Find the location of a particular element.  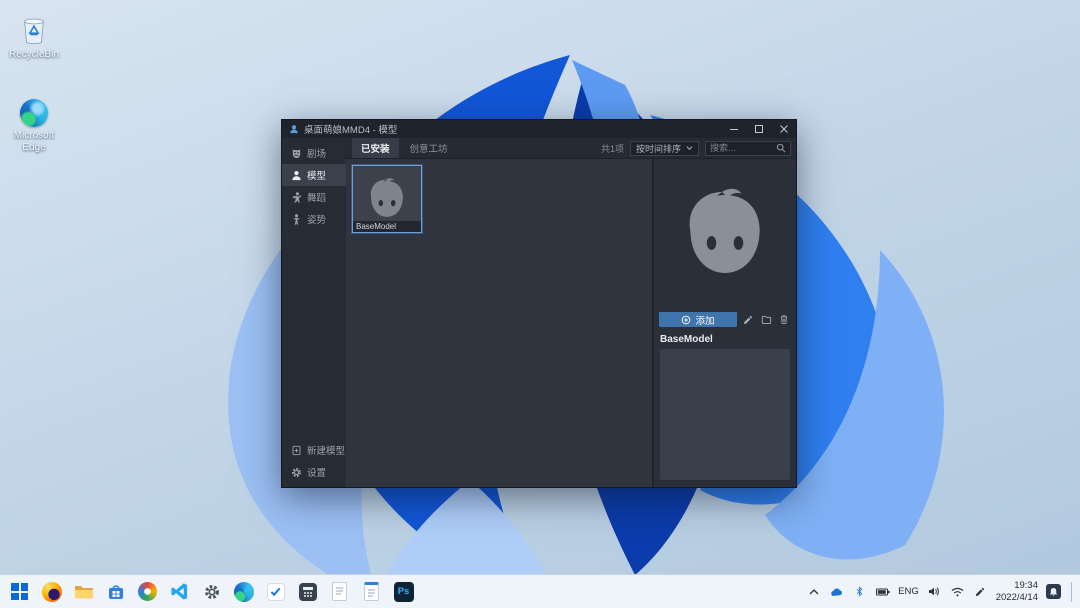

detail-model-name: BaseModel is located at coordinates (686, 339).